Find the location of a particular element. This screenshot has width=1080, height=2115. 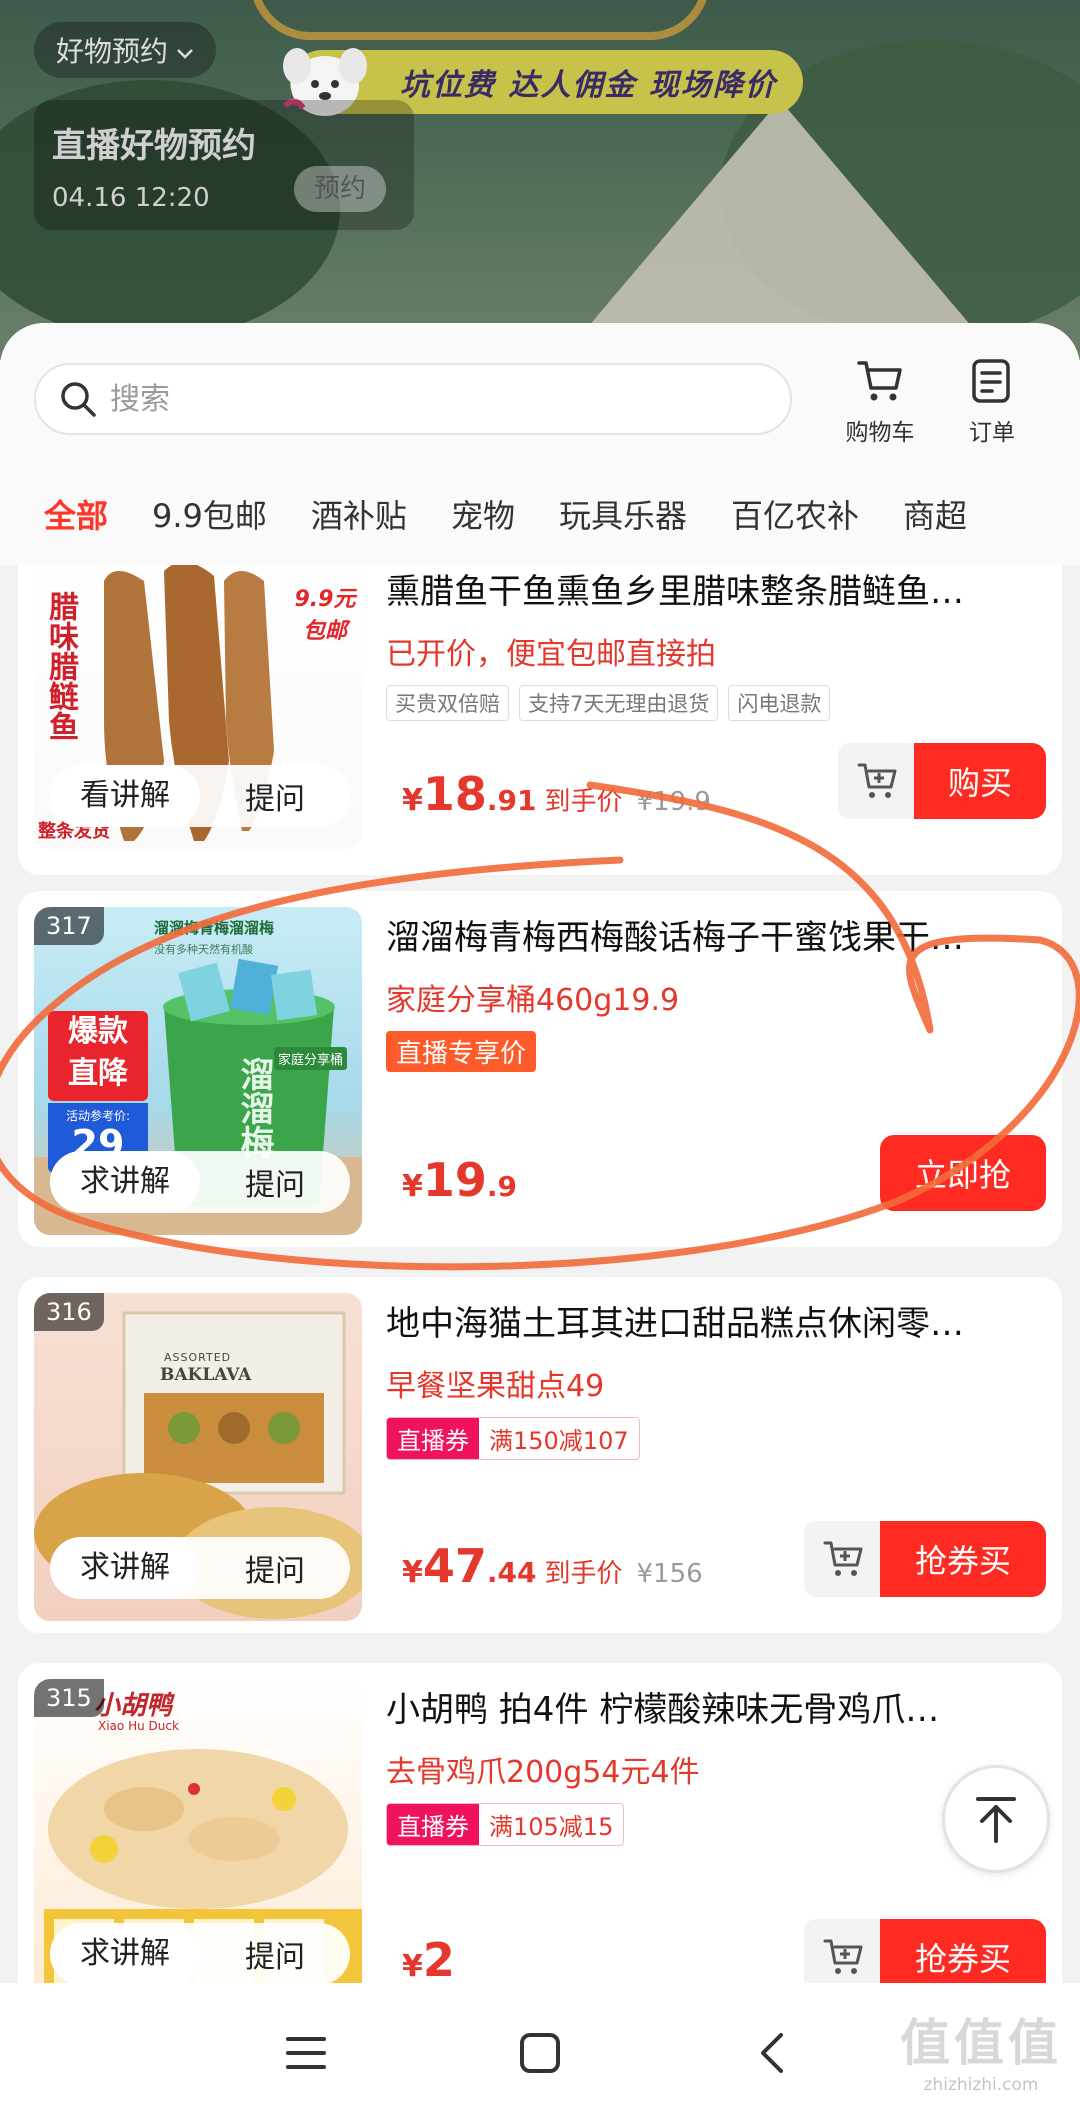

coupon-value: 满150减107 is located at coordinates (559, 1441).